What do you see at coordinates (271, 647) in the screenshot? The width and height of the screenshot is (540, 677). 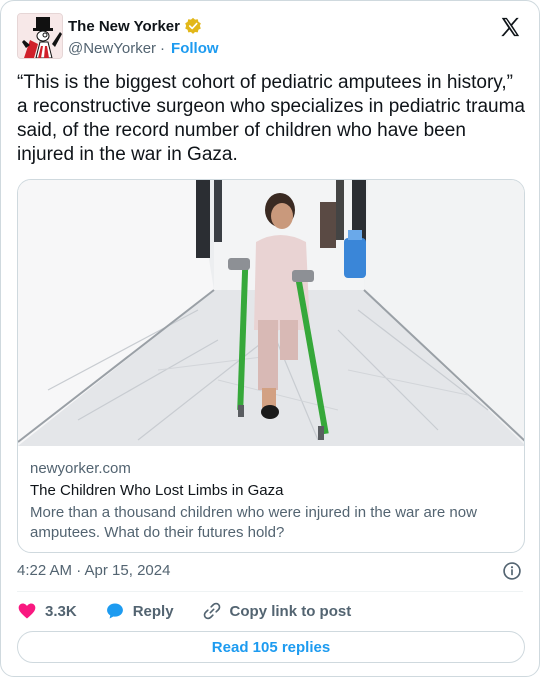 I see `read-replies-button: Read 105 replies` at bounding box center [271, 647].